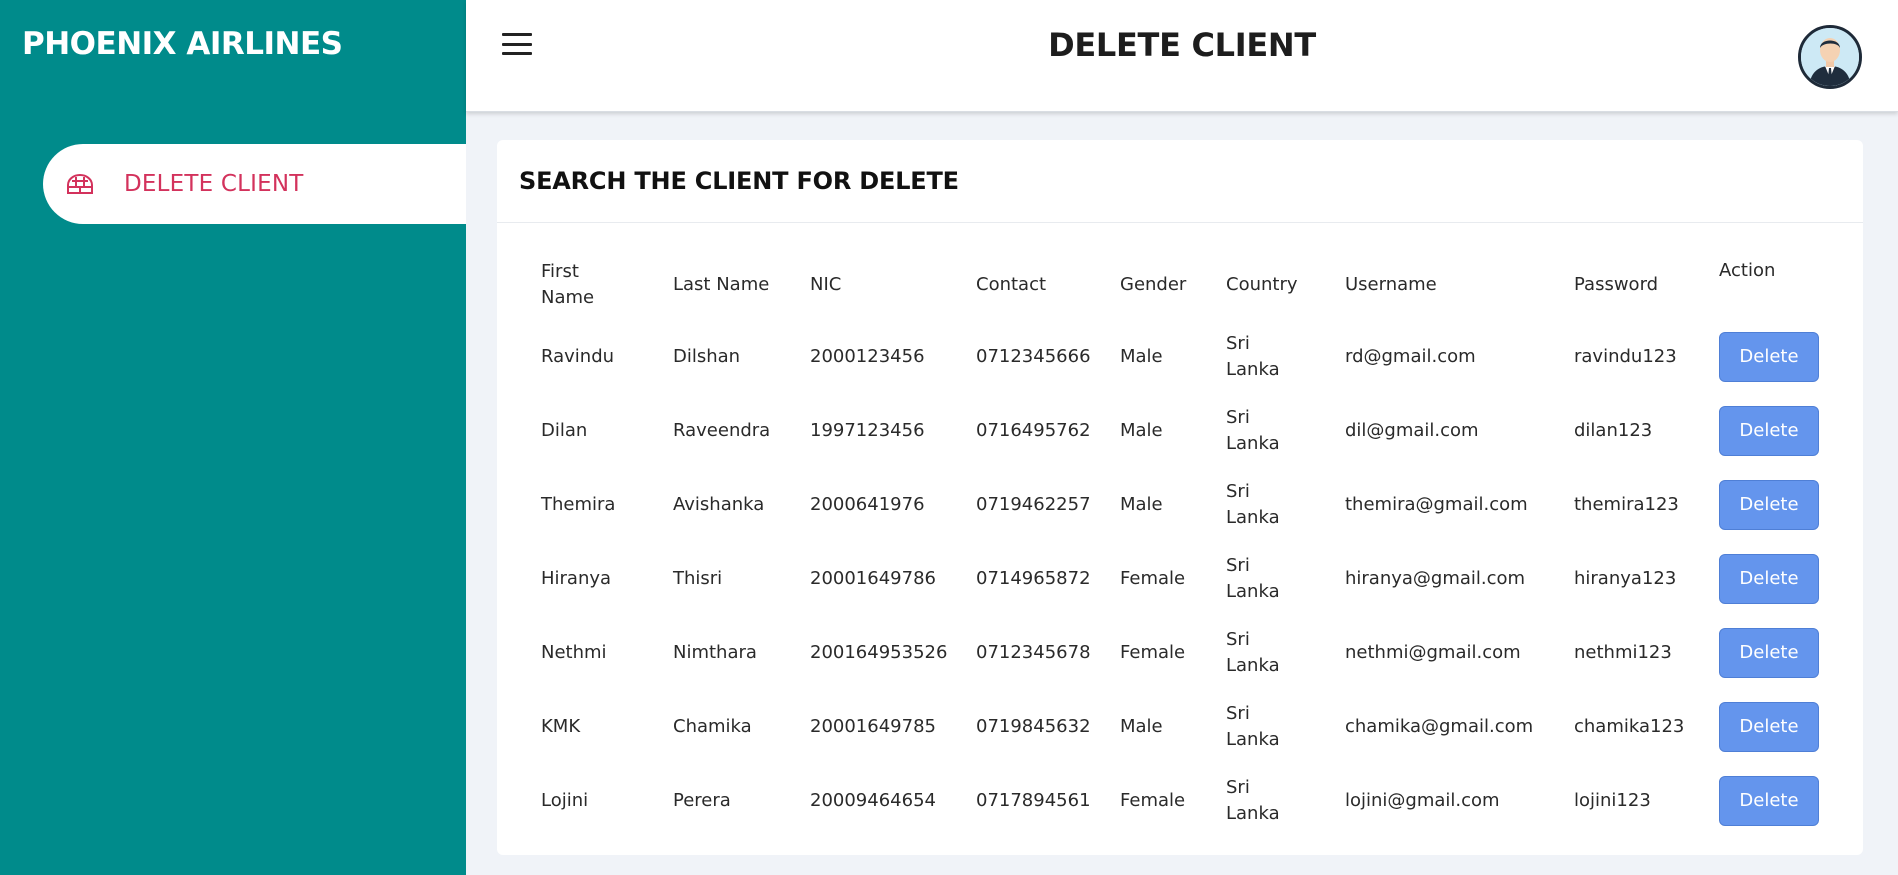 The image size is (1898, 875). Describe the element at coordinates (702, 800) in the screenshot. I see `cell-last-name: Perera` at that location.